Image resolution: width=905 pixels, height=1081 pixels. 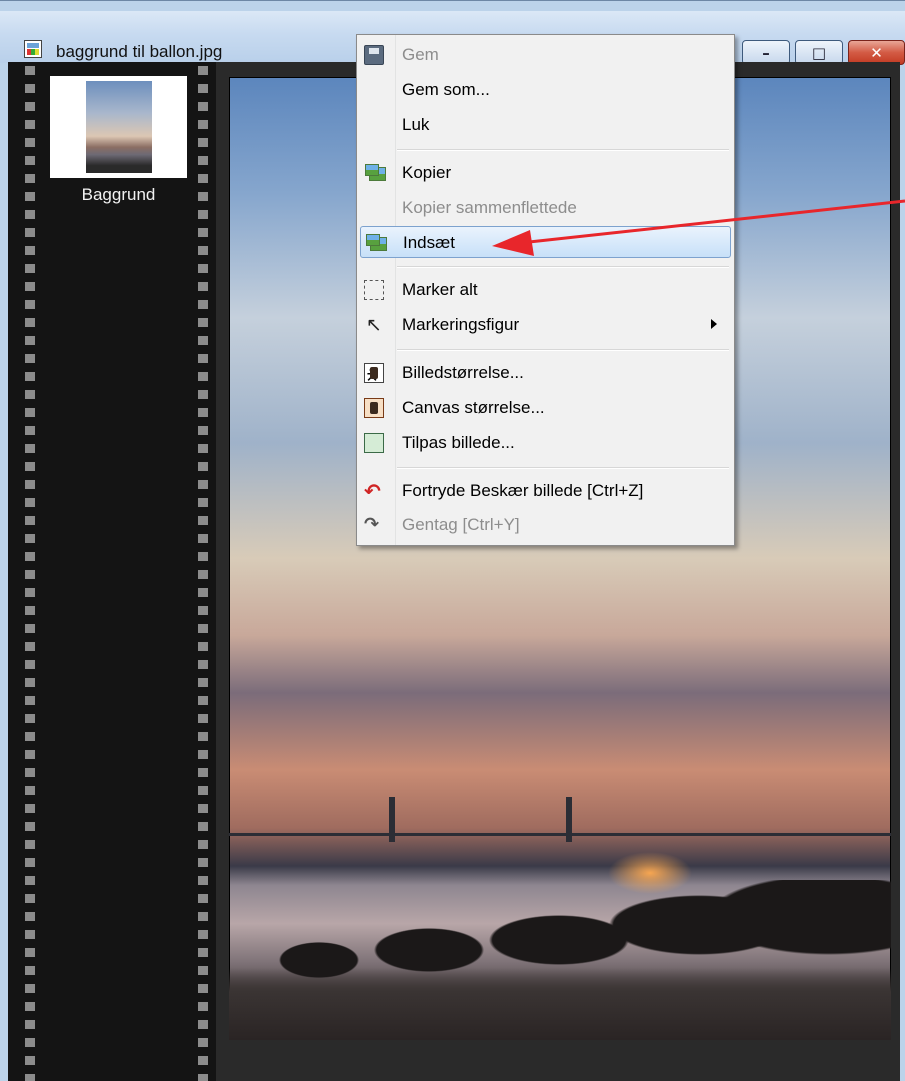 I want to click on window-title: baggrund til ballon.jpg, so click(x=139, y=51).